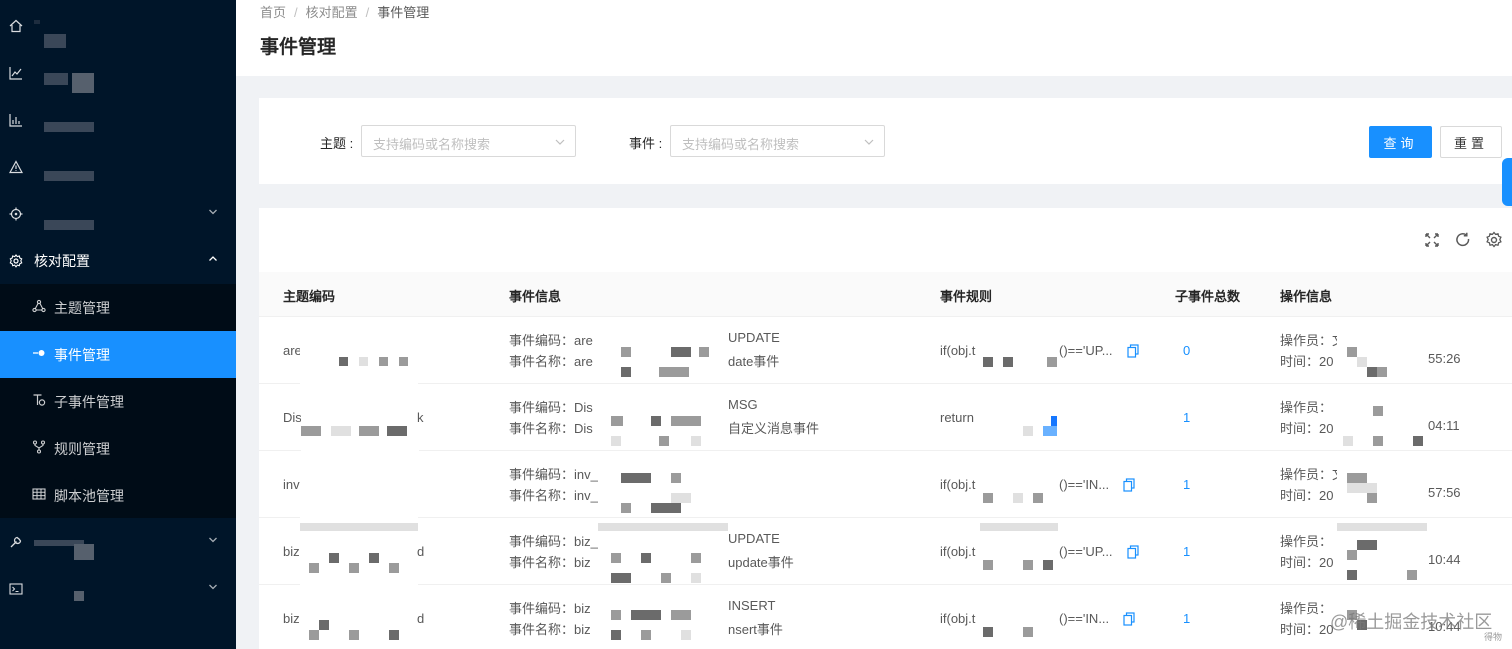 Image resolution: width=1512 pixels, height=649 pixels. Describe the element at coordinates (16, 120) in the screenshot. I see `bar-chart-icon` at that location.